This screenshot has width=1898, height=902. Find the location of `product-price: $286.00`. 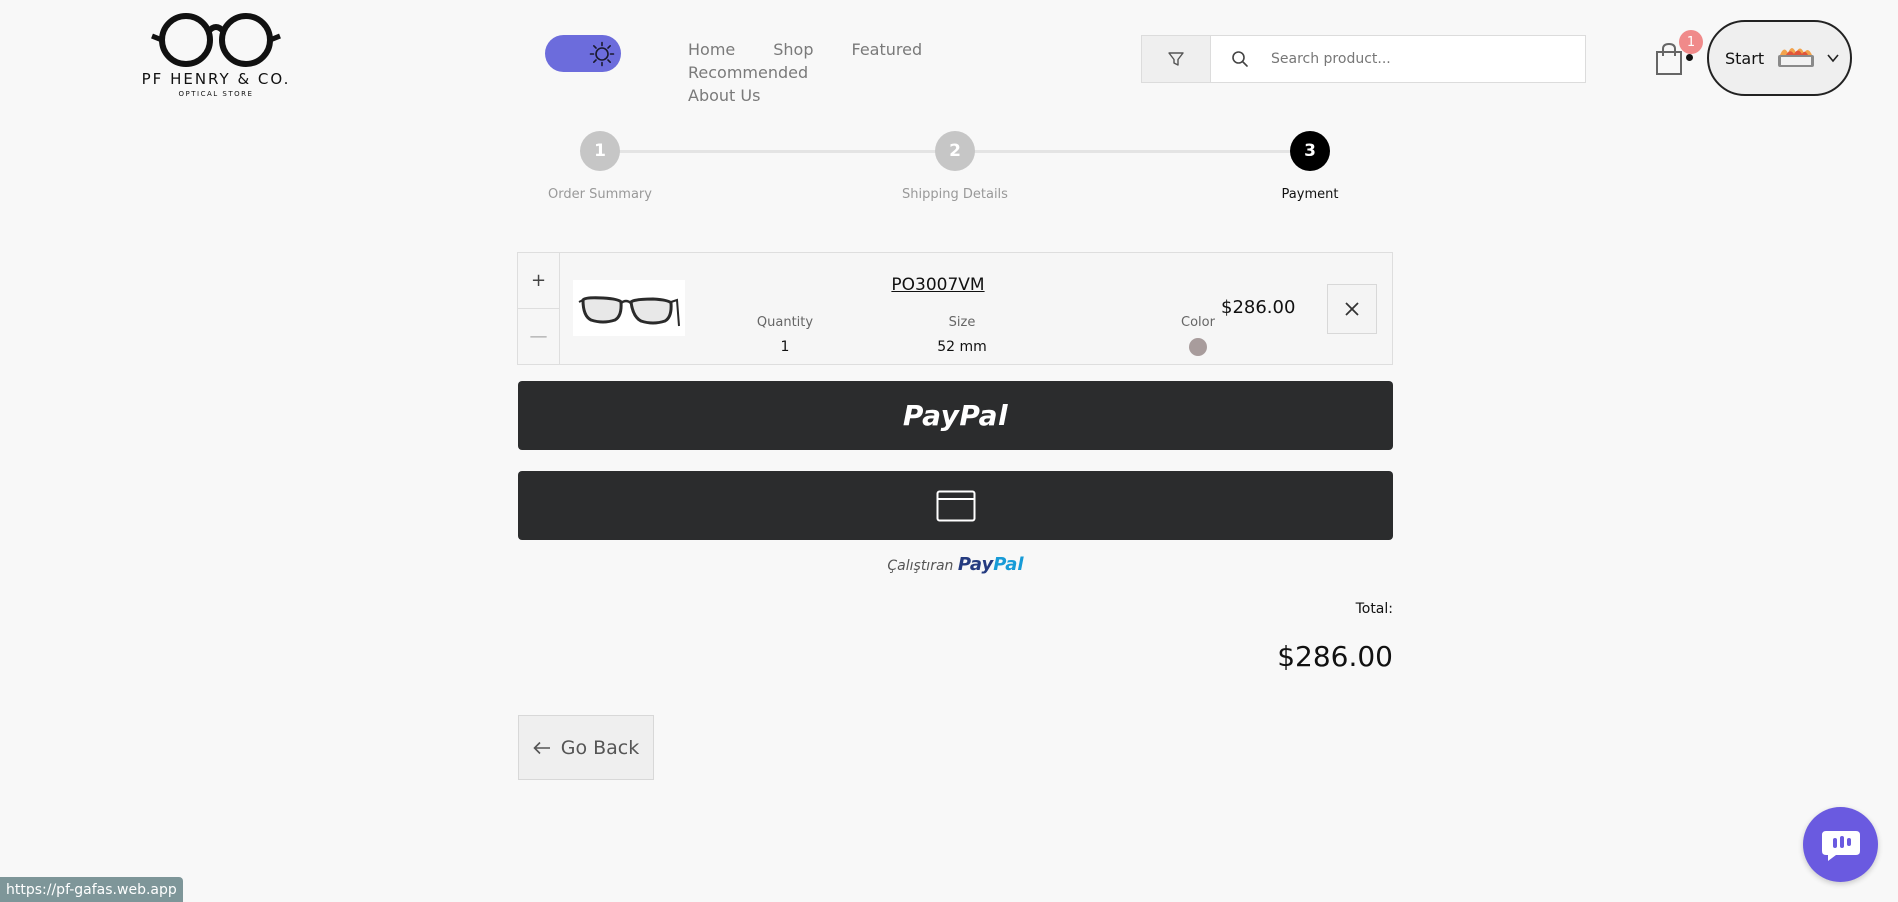

product-price: $286.00 is located at coordinates (1258, 307).